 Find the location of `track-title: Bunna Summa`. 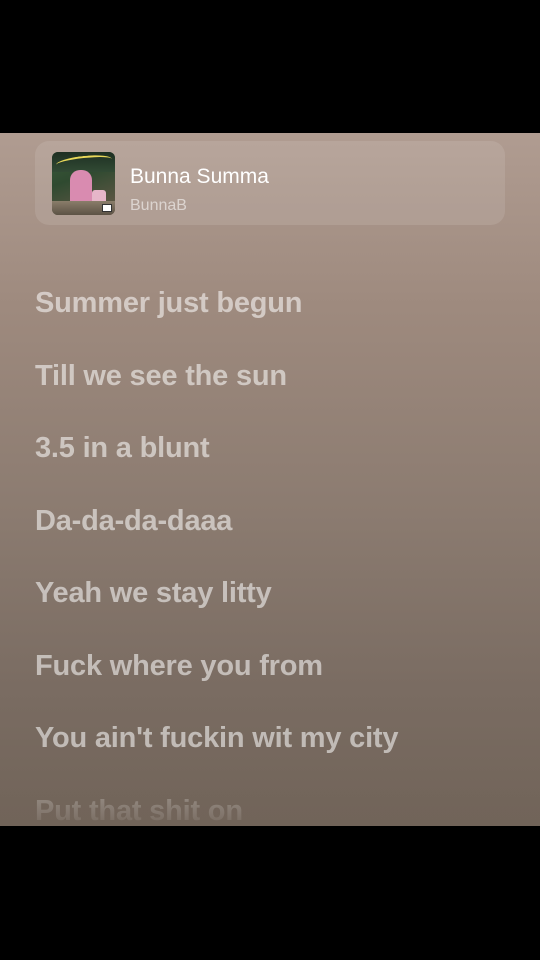

track-title: Bunna Summa is located at coordinates (199, 176).